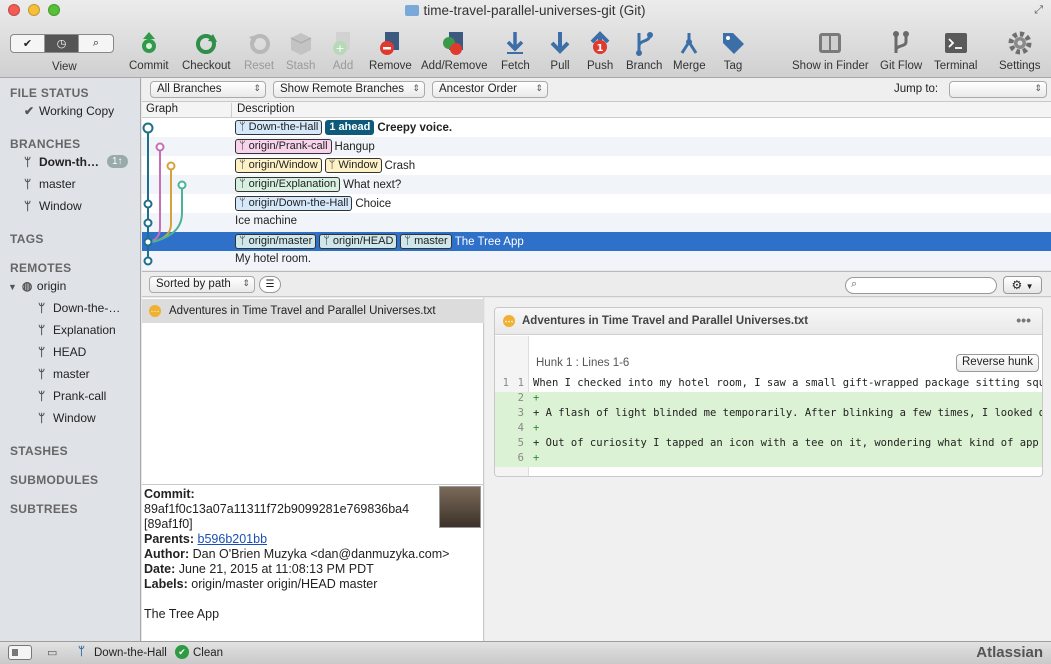  Describe the element at coordinates (560, 43) in the screenshot. I see `pull-icon` at that location.